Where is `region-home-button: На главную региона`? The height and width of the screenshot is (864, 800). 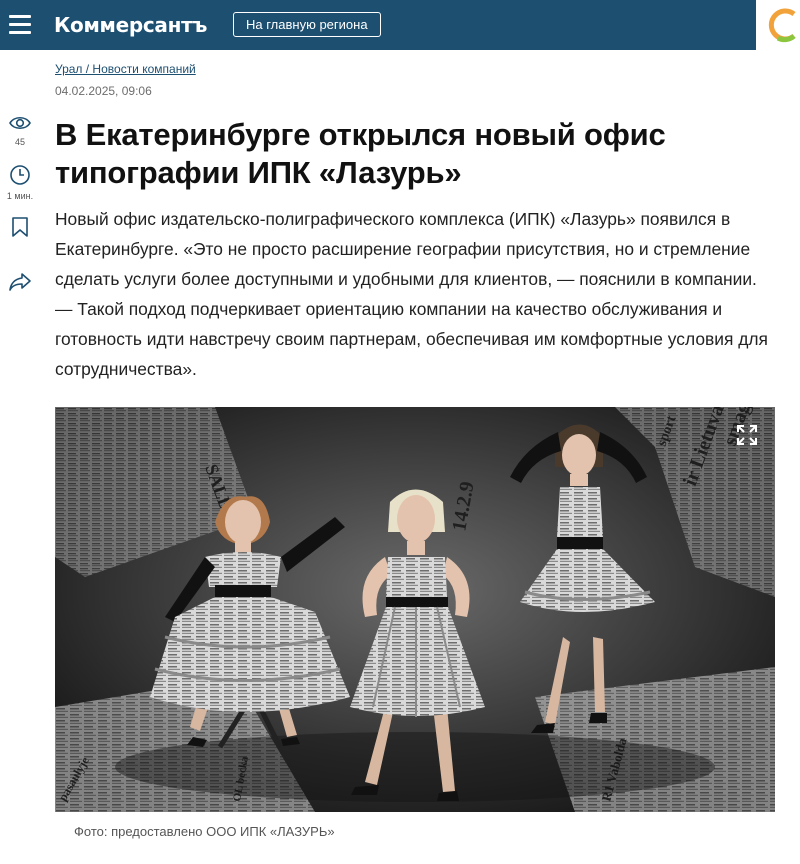
region-home-button: На главную региона is located at coordinates (307, 24).